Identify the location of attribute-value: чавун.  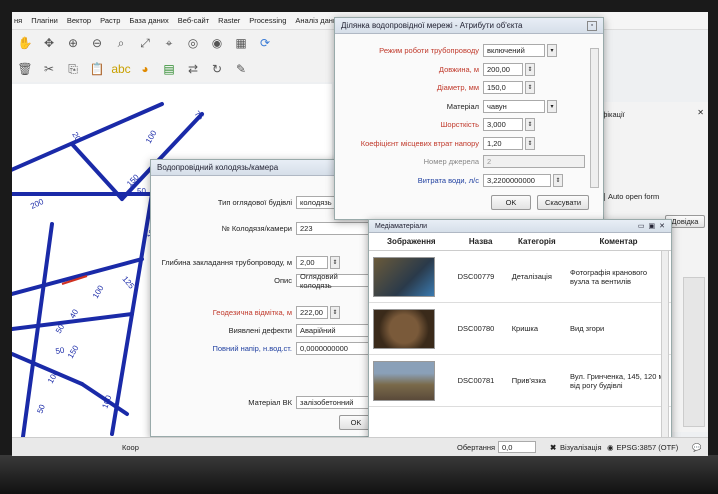
(514, 106).